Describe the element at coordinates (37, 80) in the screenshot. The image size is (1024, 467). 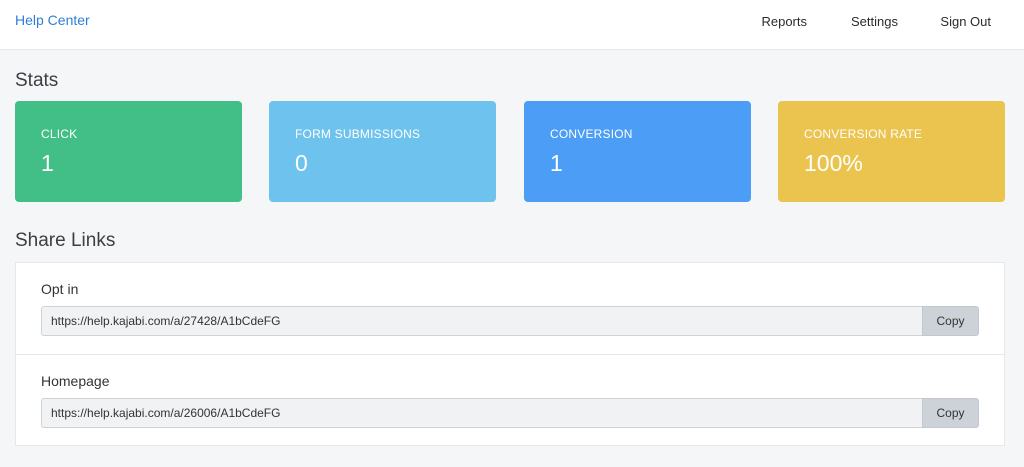
I see `stats-heading: Stats` at that location.